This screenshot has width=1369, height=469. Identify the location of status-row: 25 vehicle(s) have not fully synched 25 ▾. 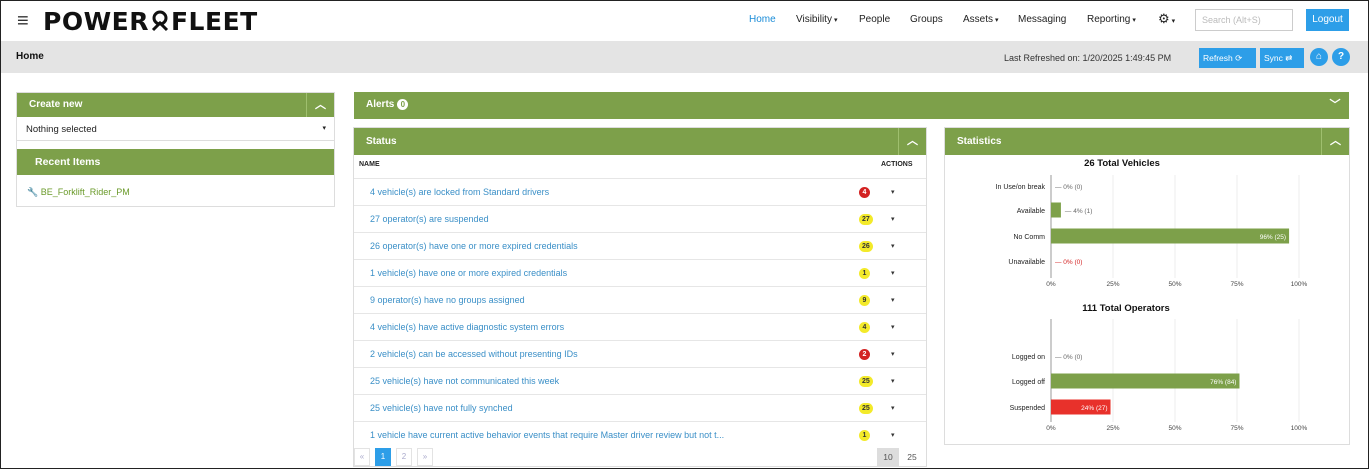
(640, 407).